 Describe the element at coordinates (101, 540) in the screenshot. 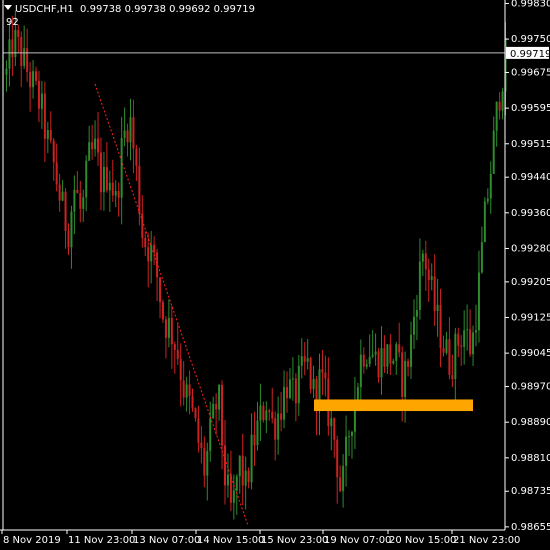

I see `x-tick-label: 11 Nov 23:00` at that location.